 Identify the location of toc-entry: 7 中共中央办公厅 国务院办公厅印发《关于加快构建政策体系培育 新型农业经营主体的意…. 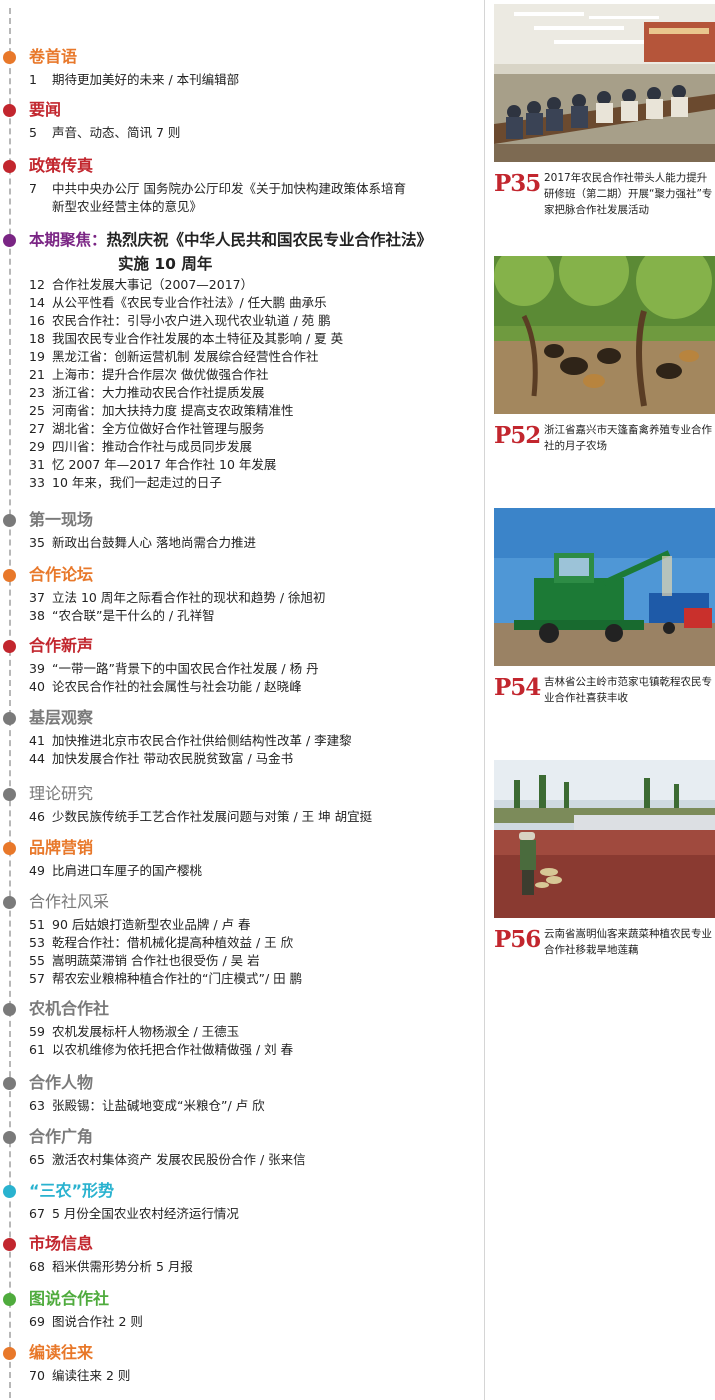
(257, 198).